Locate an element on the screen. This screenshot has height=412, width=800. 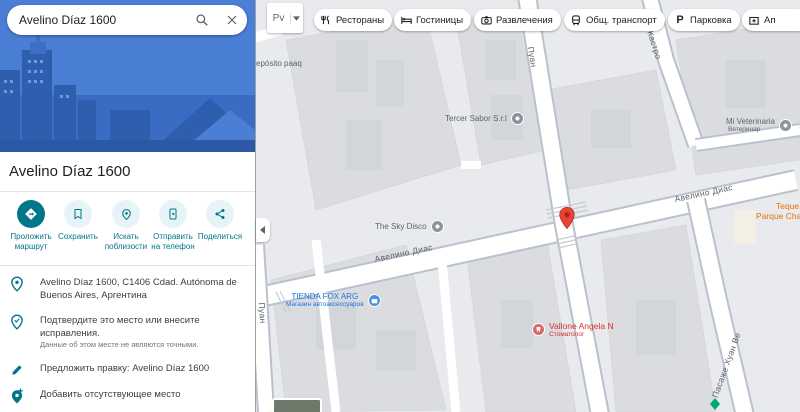
share-label: Поделиться is located at coordinates (220, 236).